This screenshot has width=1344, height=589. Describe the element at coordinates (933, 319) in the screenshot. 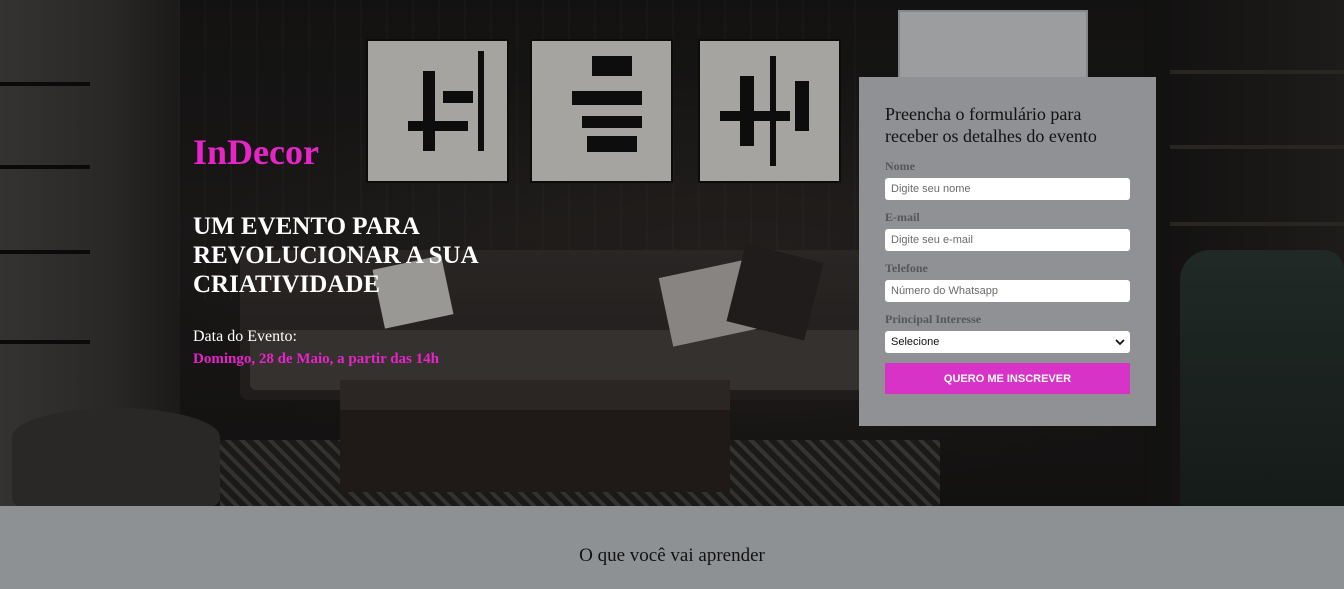

I see `interest-label: Principal Interesse` at that location.